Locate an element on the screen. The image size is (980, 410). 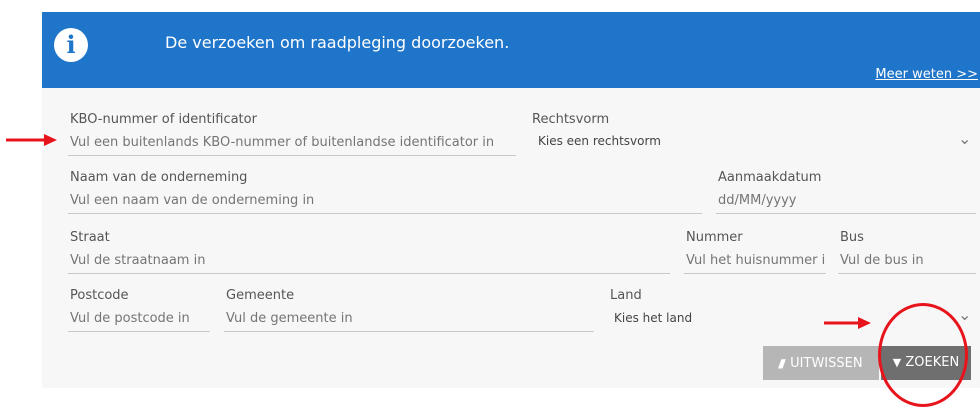
postcode-label: Postcode is located at coordinates (99, 295).